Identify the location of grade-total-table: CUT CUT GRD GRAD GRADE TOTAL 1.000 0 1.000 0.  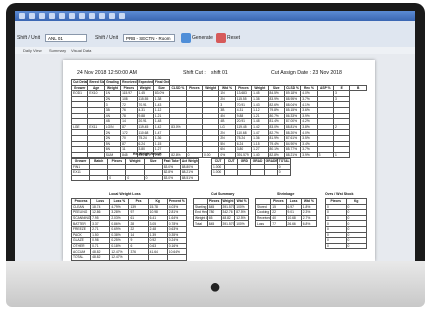
(251, 167).